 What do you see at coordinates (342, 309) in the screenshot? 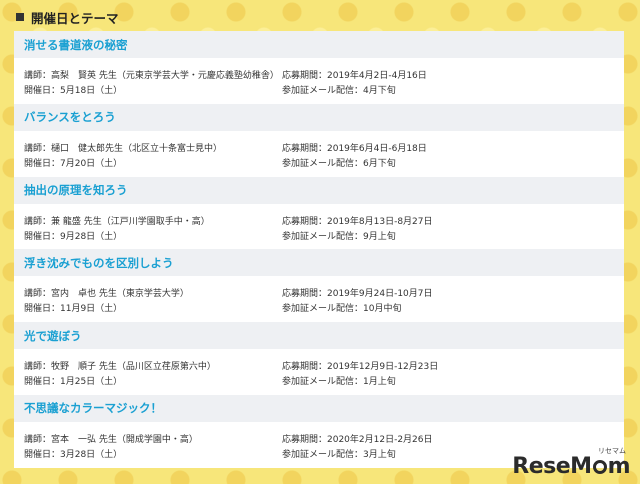
I see `event-mail-delivery: 参加証メール配信：10月中旬` at bounding box center [342, 309].